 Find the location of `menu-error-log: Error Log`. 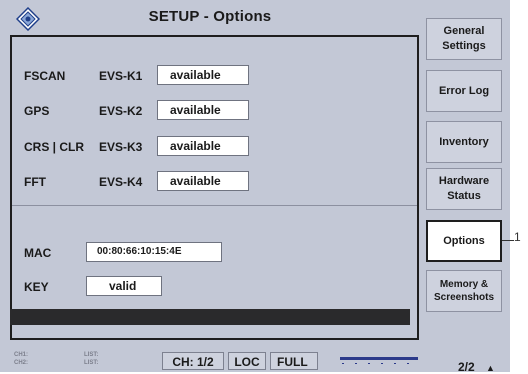

menu-error-log: Error Log is located at coordinates (464, 91).